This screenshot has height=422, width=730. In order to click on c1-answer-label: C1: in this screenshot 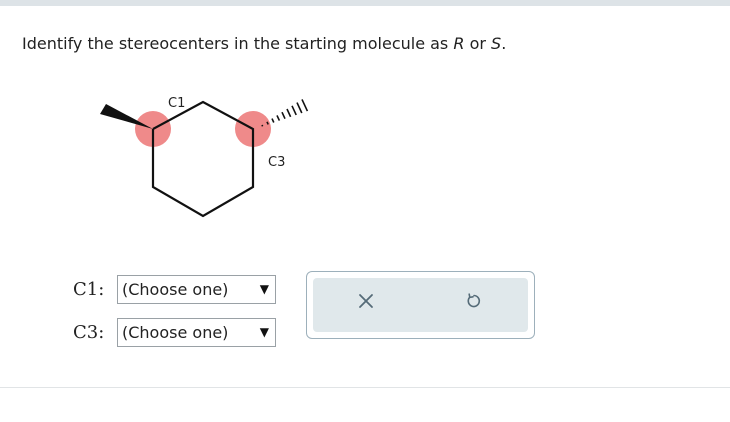, I will do `click(89, 289)`.